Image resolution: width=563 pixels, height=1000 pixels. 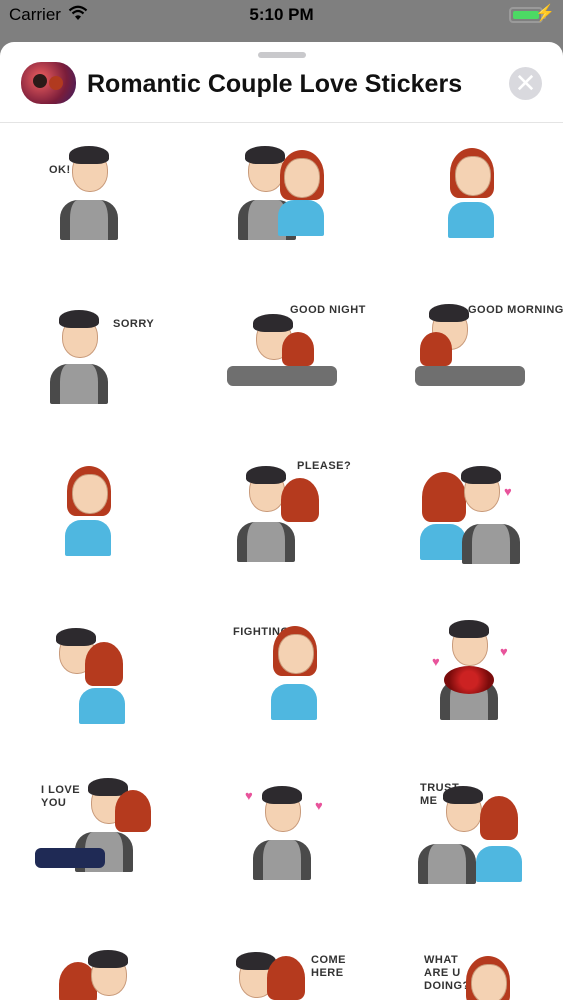 I want to click on sticker-cheek-kiss: ♥, so click(x=470, y=509).